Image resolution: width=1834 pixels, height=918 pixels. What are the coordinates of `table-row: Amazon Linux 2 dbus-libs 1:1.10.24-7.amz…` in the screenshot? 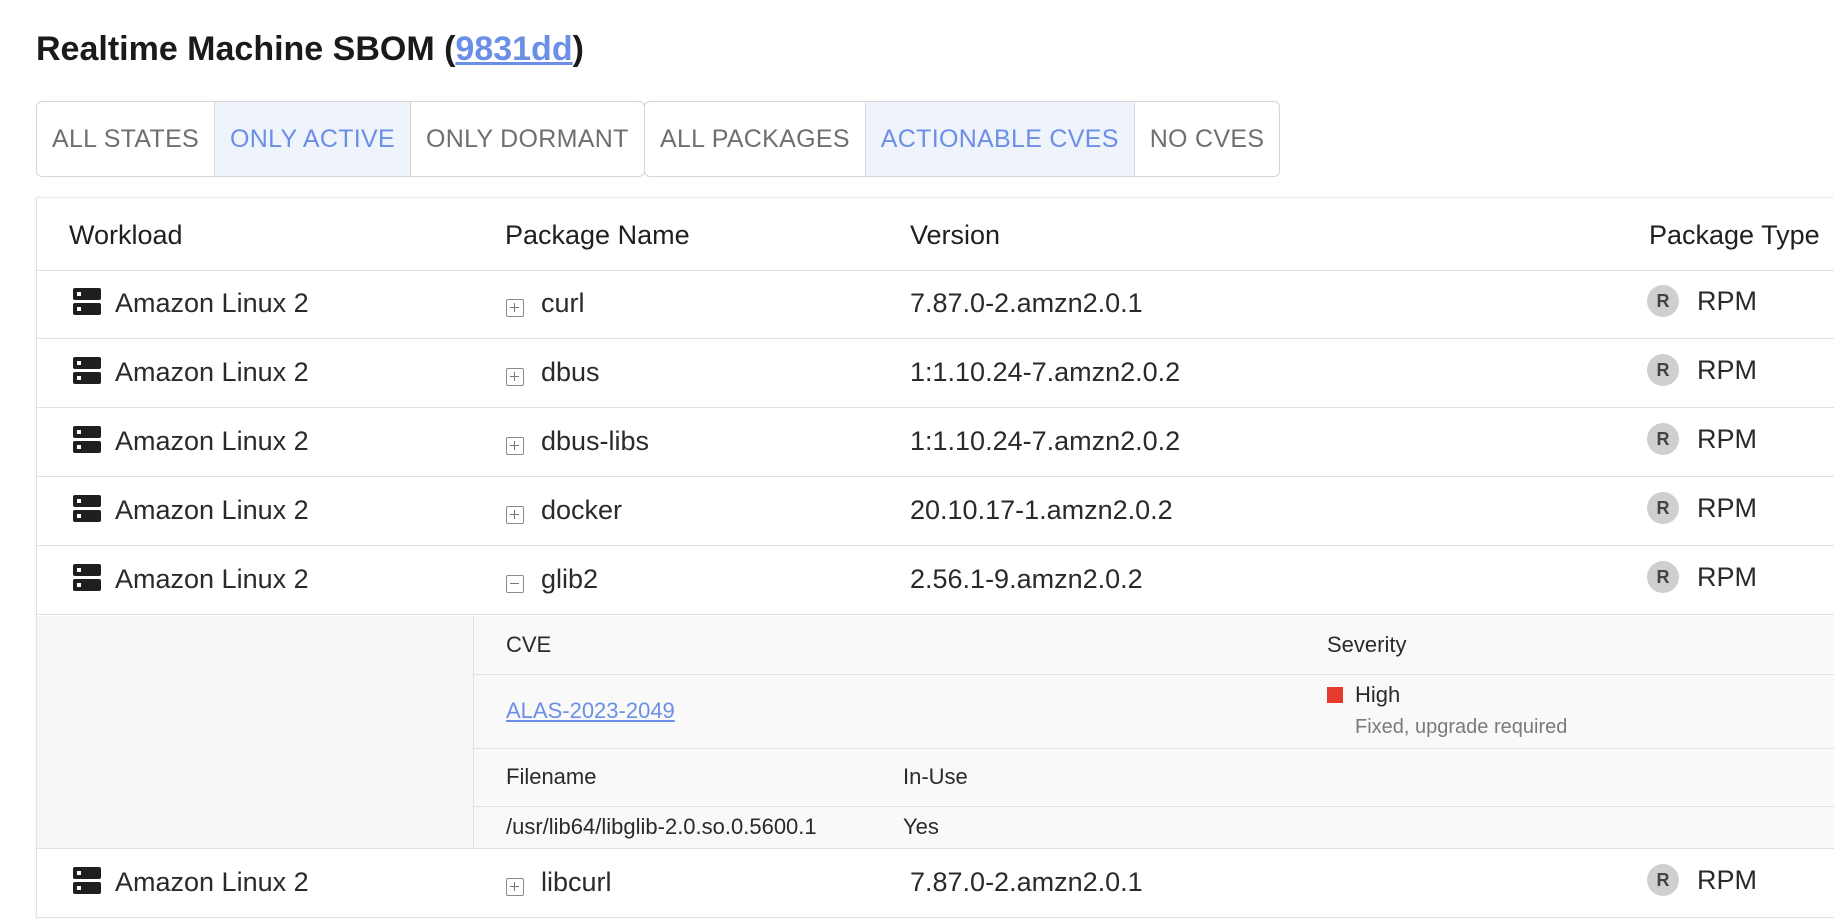 It's located at (935, 442).